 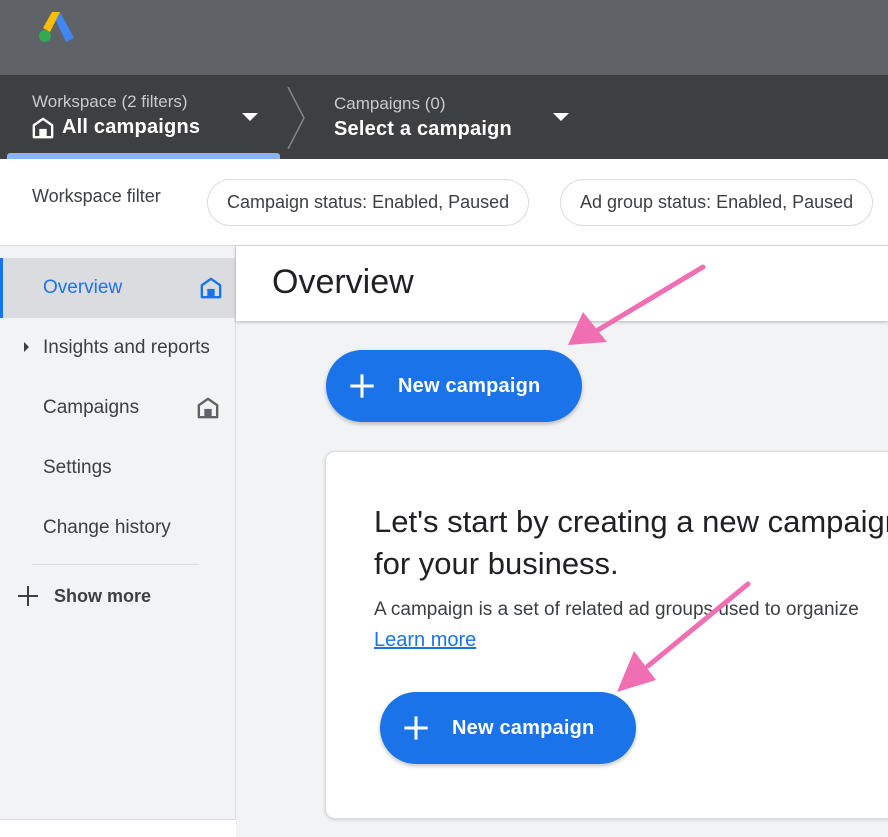 I want to click on campaign-selector: Campaigns (0) Select a campaign, so click(x=423, y=117).